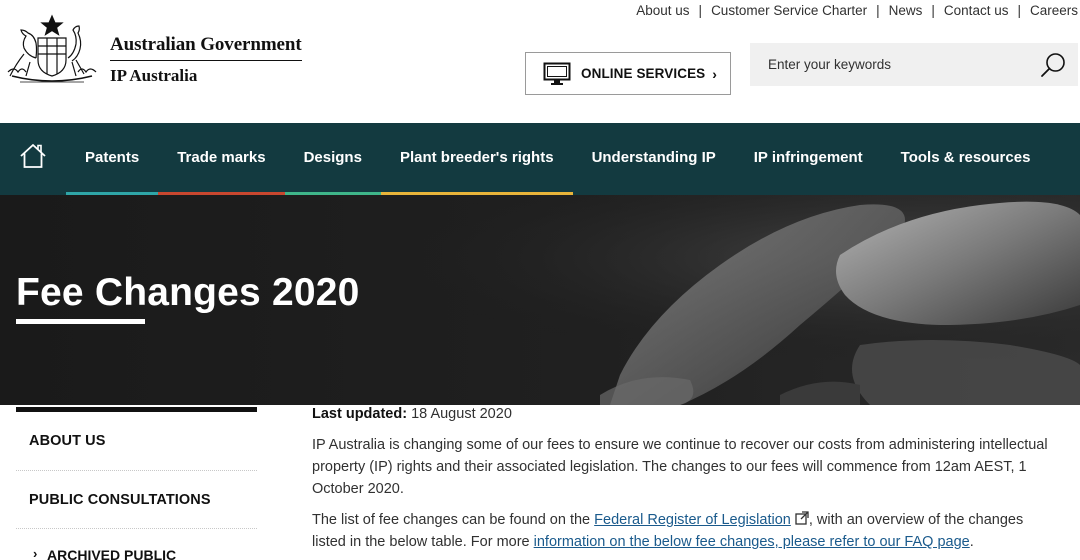  I want to click on title-underline, so click(80, 321).